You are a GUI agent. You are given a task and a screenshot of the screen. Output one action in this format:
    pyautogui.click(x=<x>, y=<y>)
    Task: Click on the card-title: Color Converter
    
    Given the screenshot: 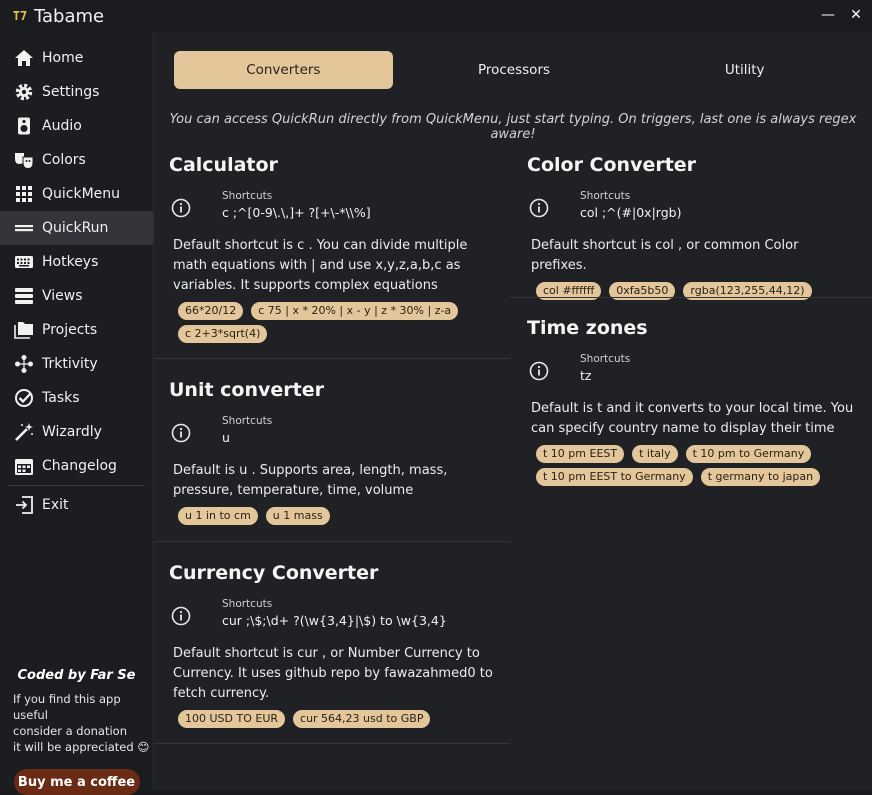 What is the action you would take?
    pyautogui.click(x=612, y=165)
    